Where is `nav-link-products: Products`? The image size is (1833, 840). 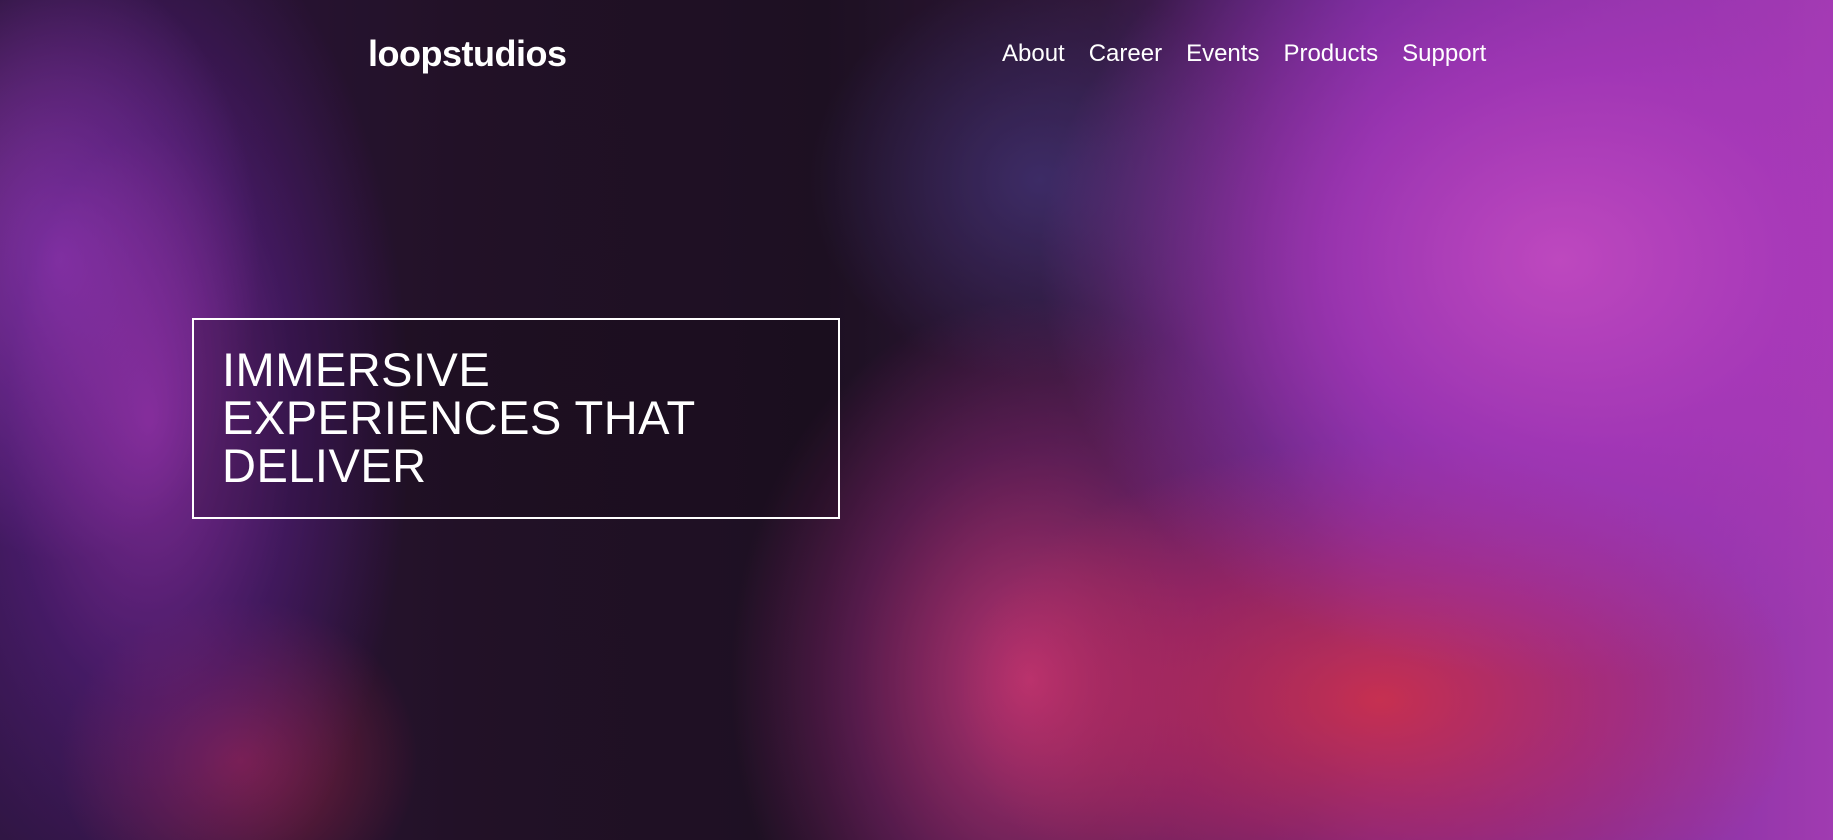
nav-link-products: Products is located at coordinates (1330, 54).